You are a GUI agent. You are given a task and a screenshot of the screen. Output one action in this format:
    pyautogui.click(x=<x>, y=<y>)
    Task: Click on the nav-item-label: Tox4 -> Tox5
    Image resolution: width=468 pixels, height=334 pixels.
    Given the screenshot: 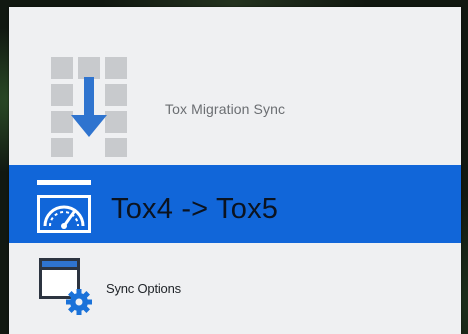 What is the action you would take?
    pyautogui.click(x=195, y=209)
    